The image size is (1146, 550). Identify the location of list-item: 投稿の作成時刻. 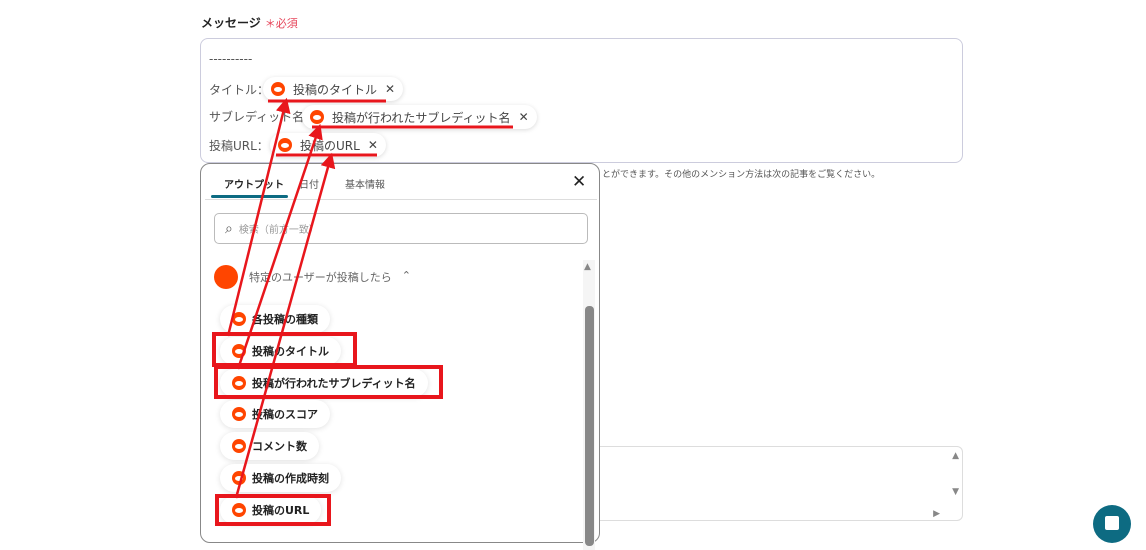
(280, 478).